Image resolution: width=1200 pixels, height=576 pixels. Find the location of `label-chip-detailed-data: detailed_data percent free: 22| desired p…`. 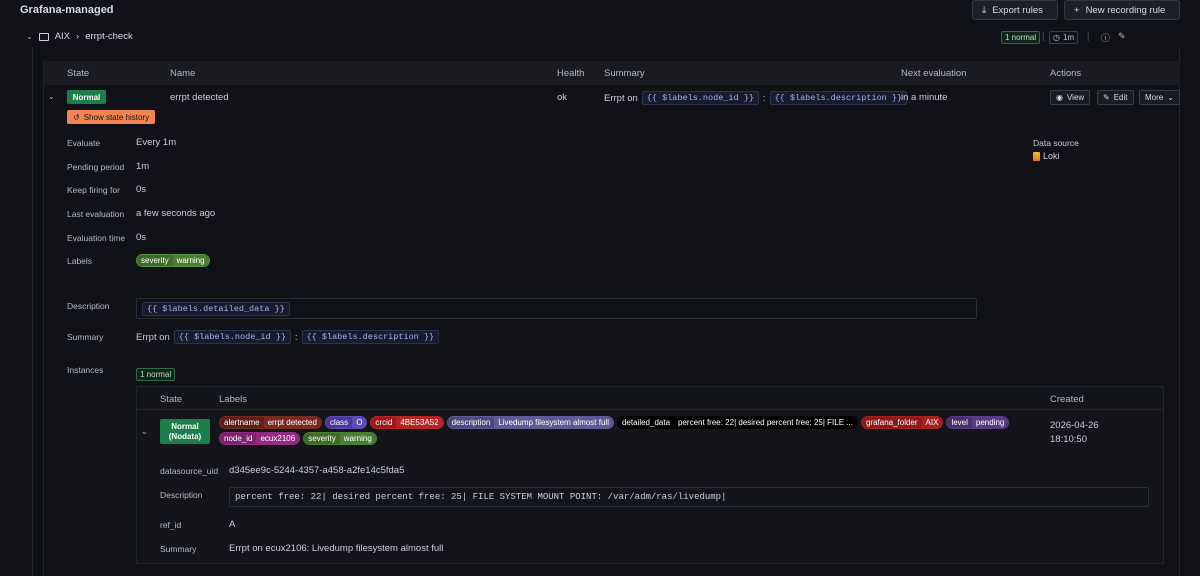

label-chip-detailed-data: detailed_data percent free: 22| desired p… is located at coordinates (737, 422).